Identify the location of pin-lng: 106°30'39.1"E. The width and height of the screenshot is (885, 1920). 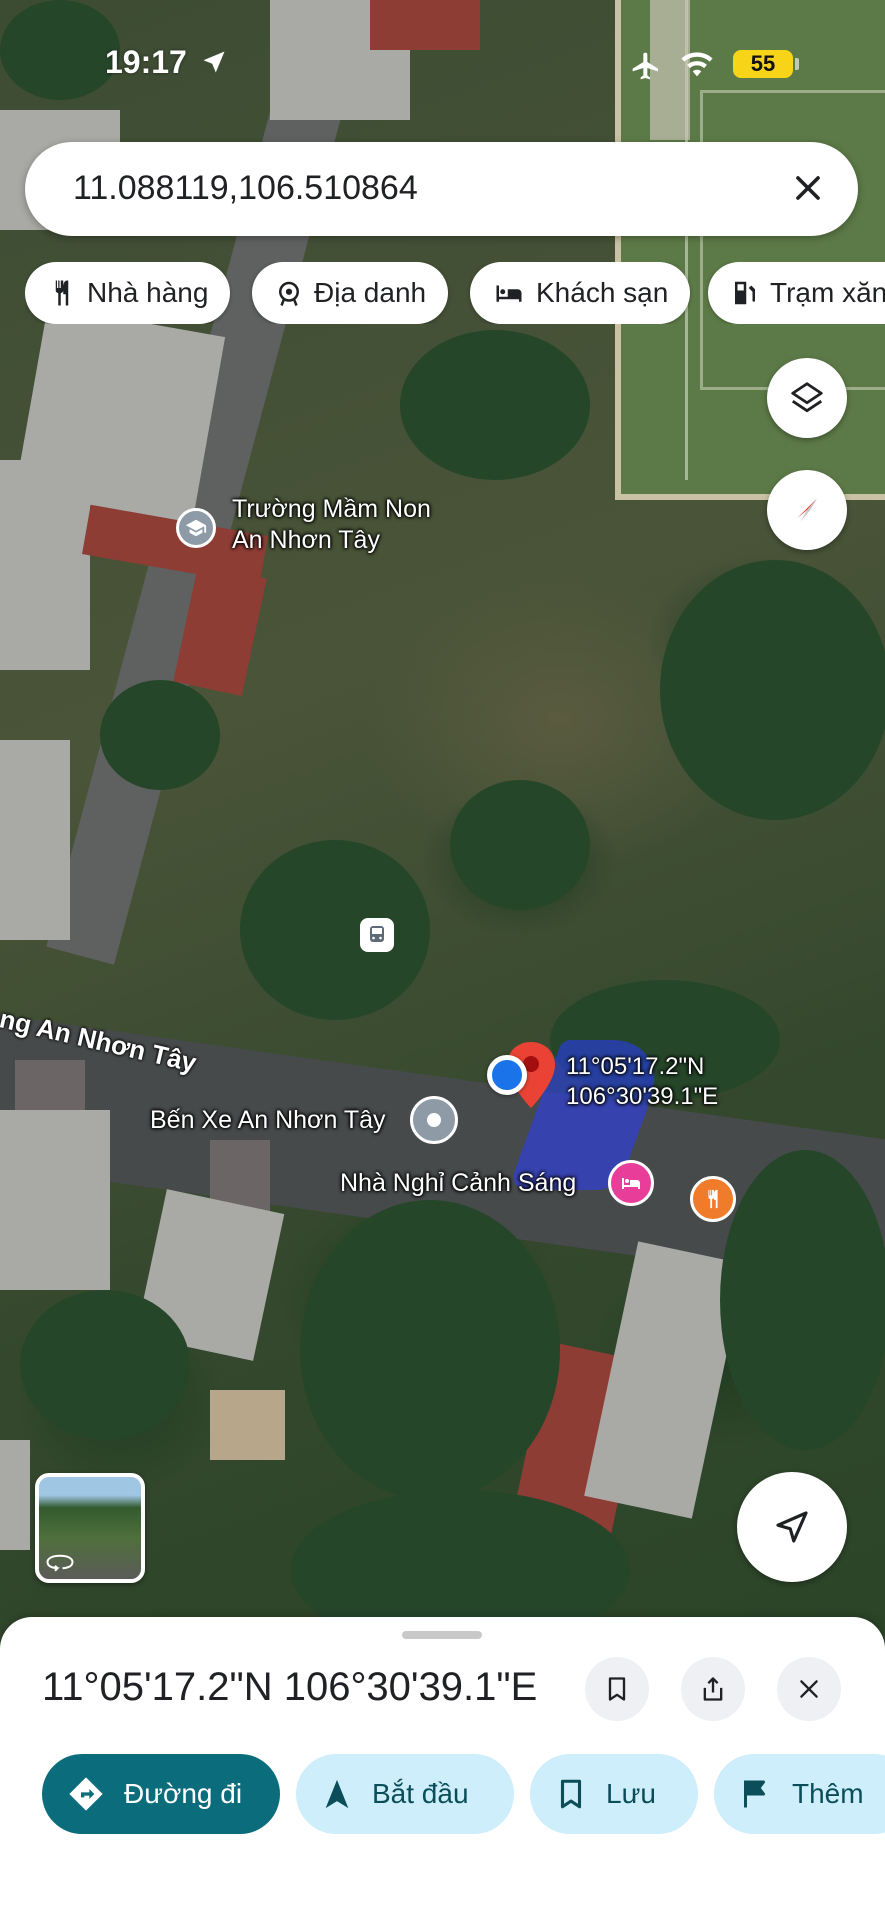
(642, 1096).